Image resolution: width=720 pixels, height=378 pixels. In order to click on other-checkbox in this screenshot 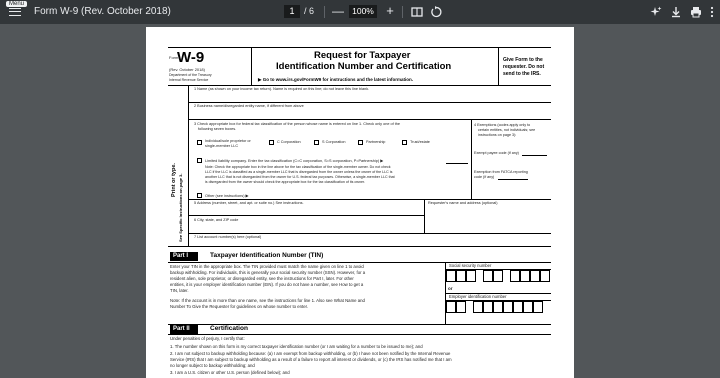, I will do `click(199, 195)`.